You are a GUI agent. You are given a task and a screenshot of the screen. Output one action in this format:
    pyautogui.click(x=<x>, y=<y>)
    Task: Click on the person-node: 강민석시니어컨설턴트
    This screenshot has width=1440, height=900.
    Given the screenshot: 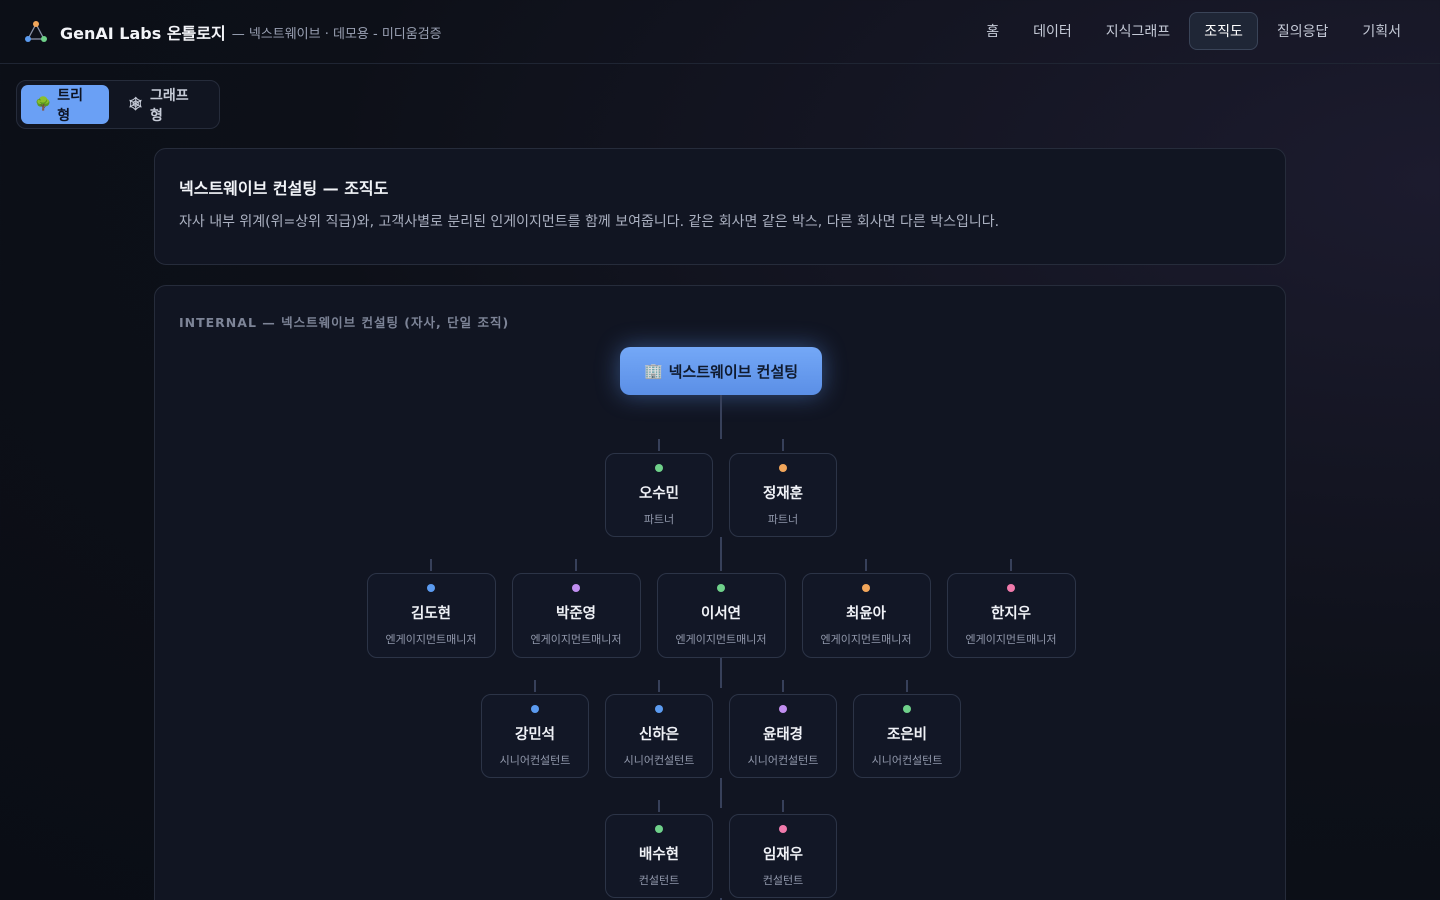 What is the action you would take?
    pyautogui.click(x=535, y=736)
    